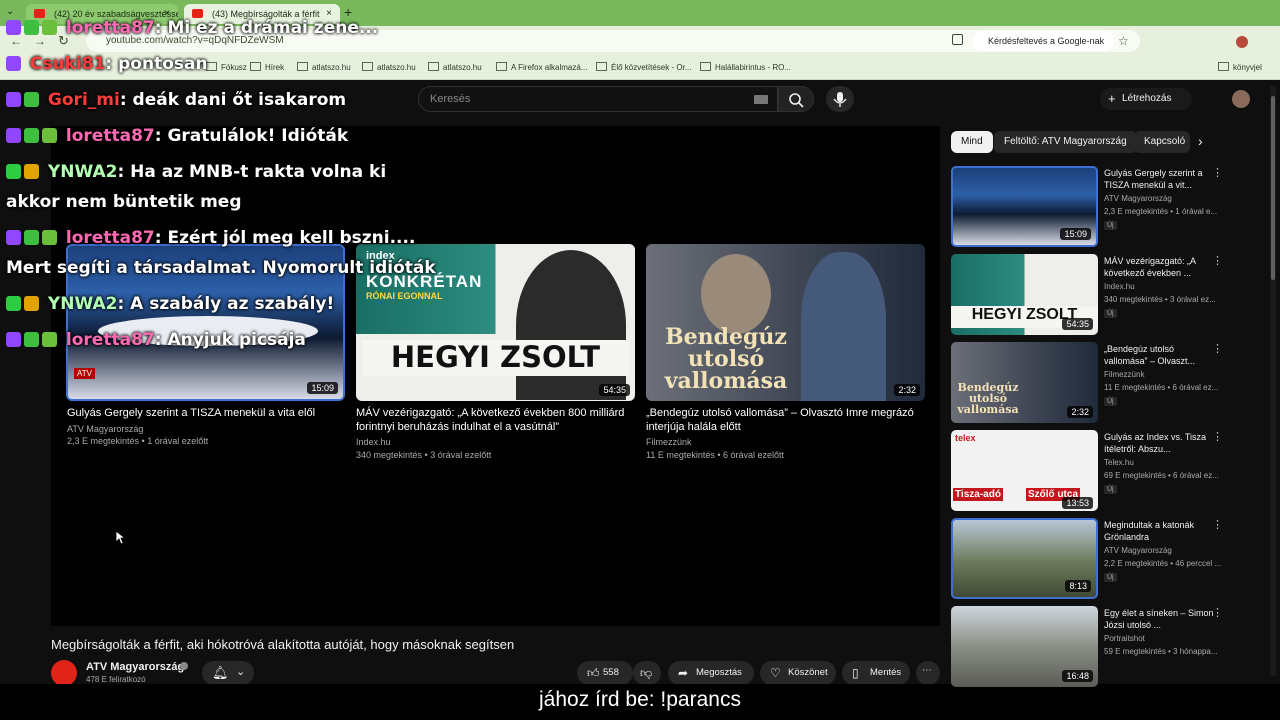  Describe the element at coordinates (761, 99) in the screenshot. I see `keyboard-icon` at that location.